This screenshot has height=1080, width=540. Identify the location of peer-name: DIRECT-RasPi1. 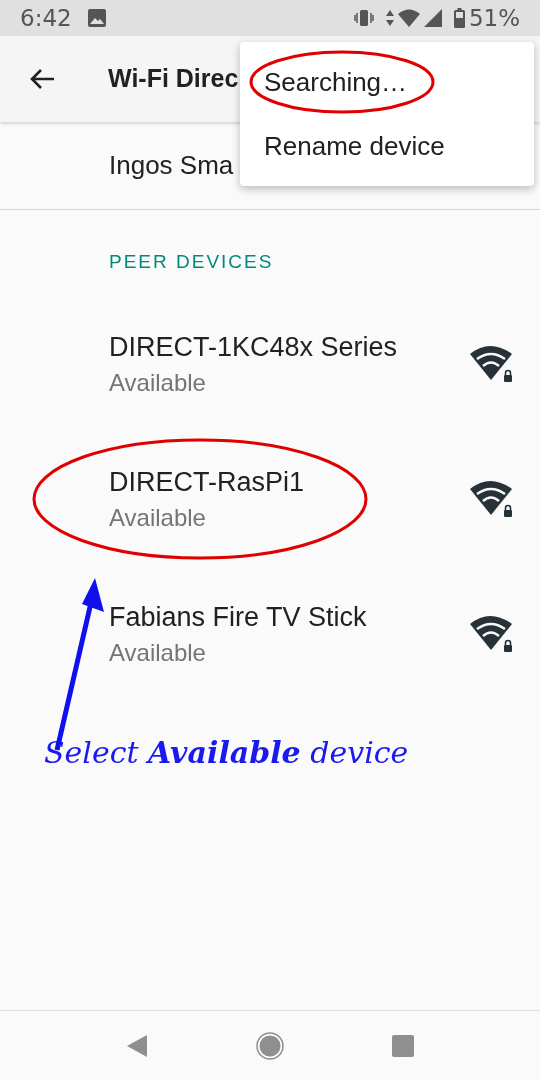
(207, 482).